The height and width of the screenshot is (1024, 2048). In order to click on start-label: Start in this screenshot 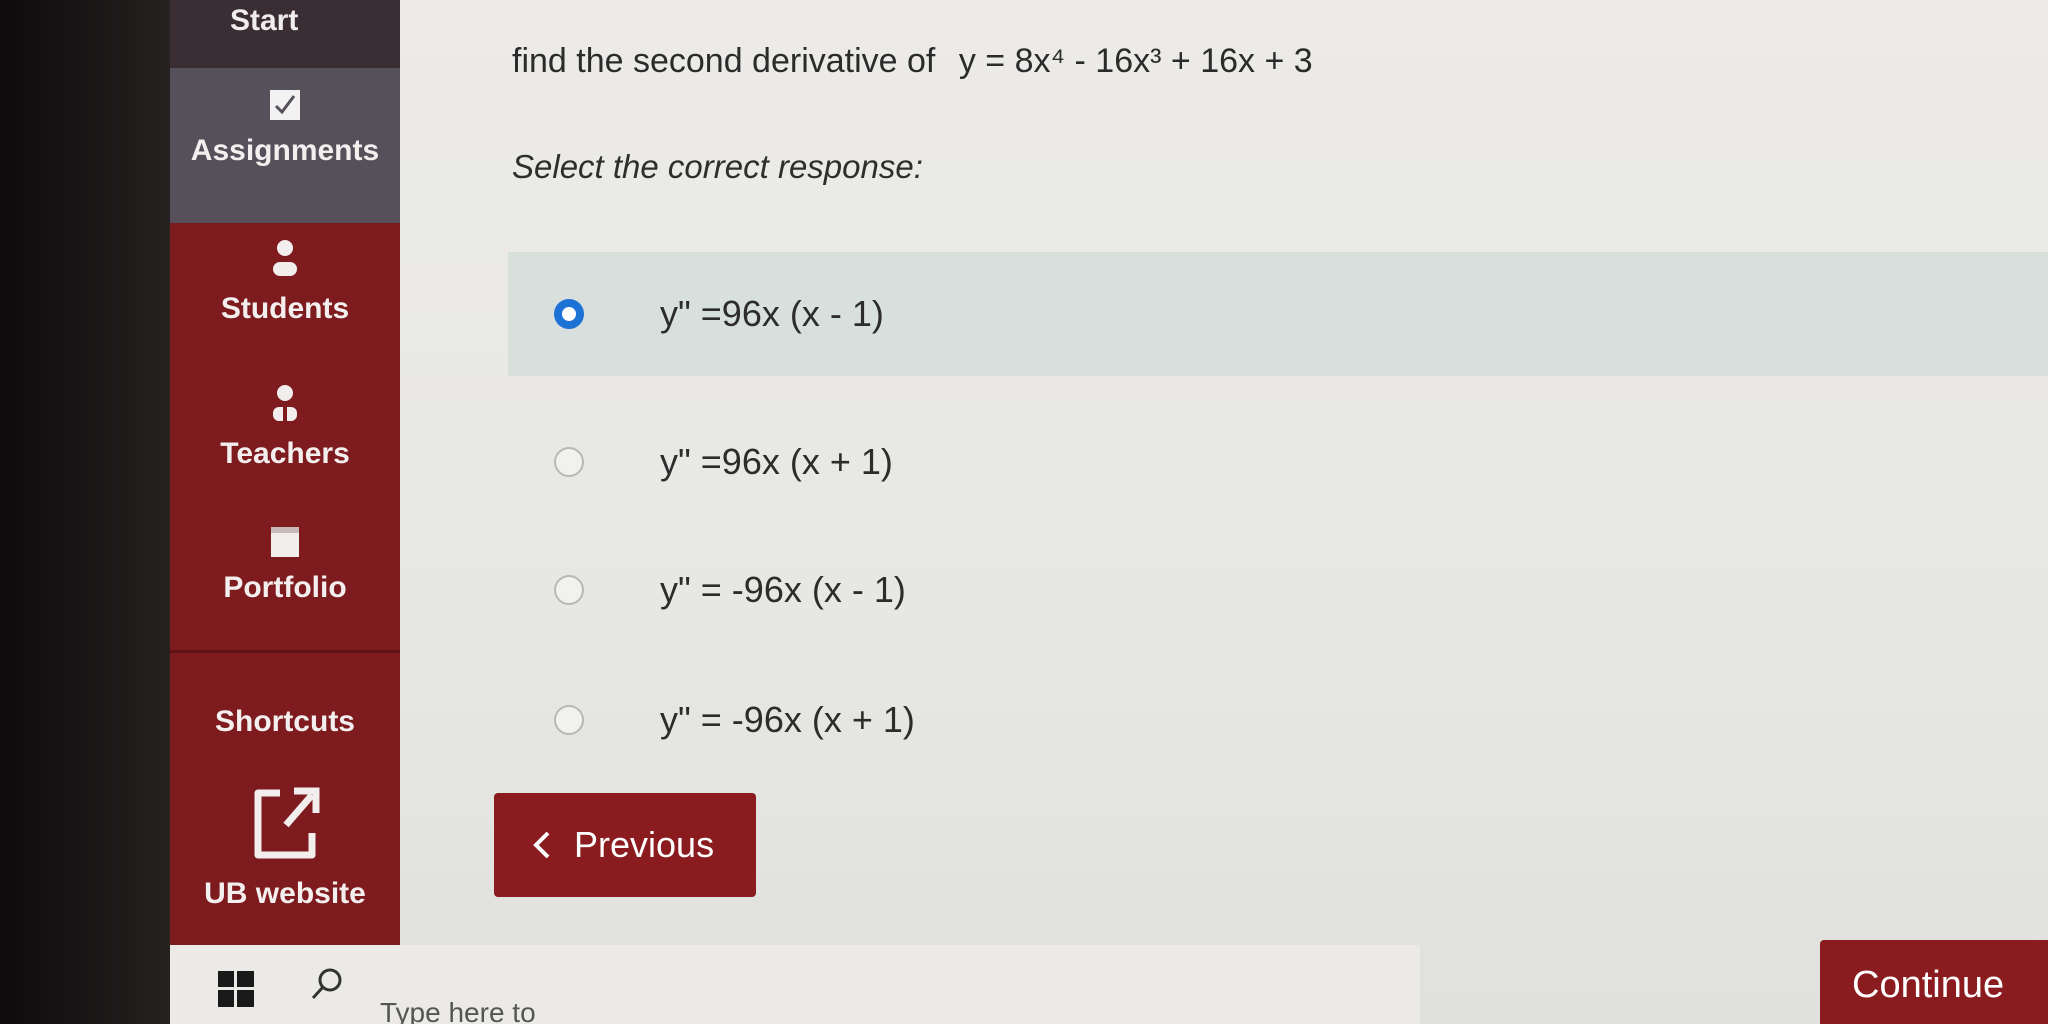, I will do `click(264, 20)`.